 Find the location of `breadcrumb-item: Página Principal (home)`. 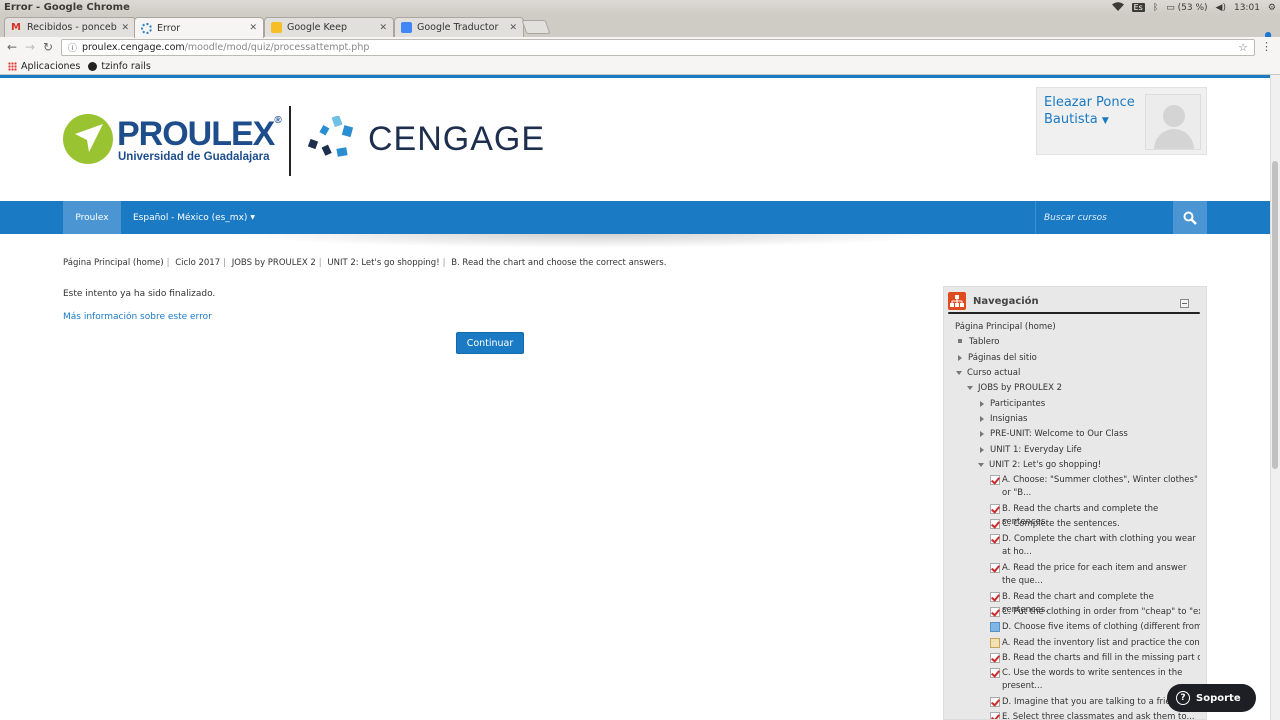

breadcrumb-item: Página Principal (home) is located at coordinates (113, 263).